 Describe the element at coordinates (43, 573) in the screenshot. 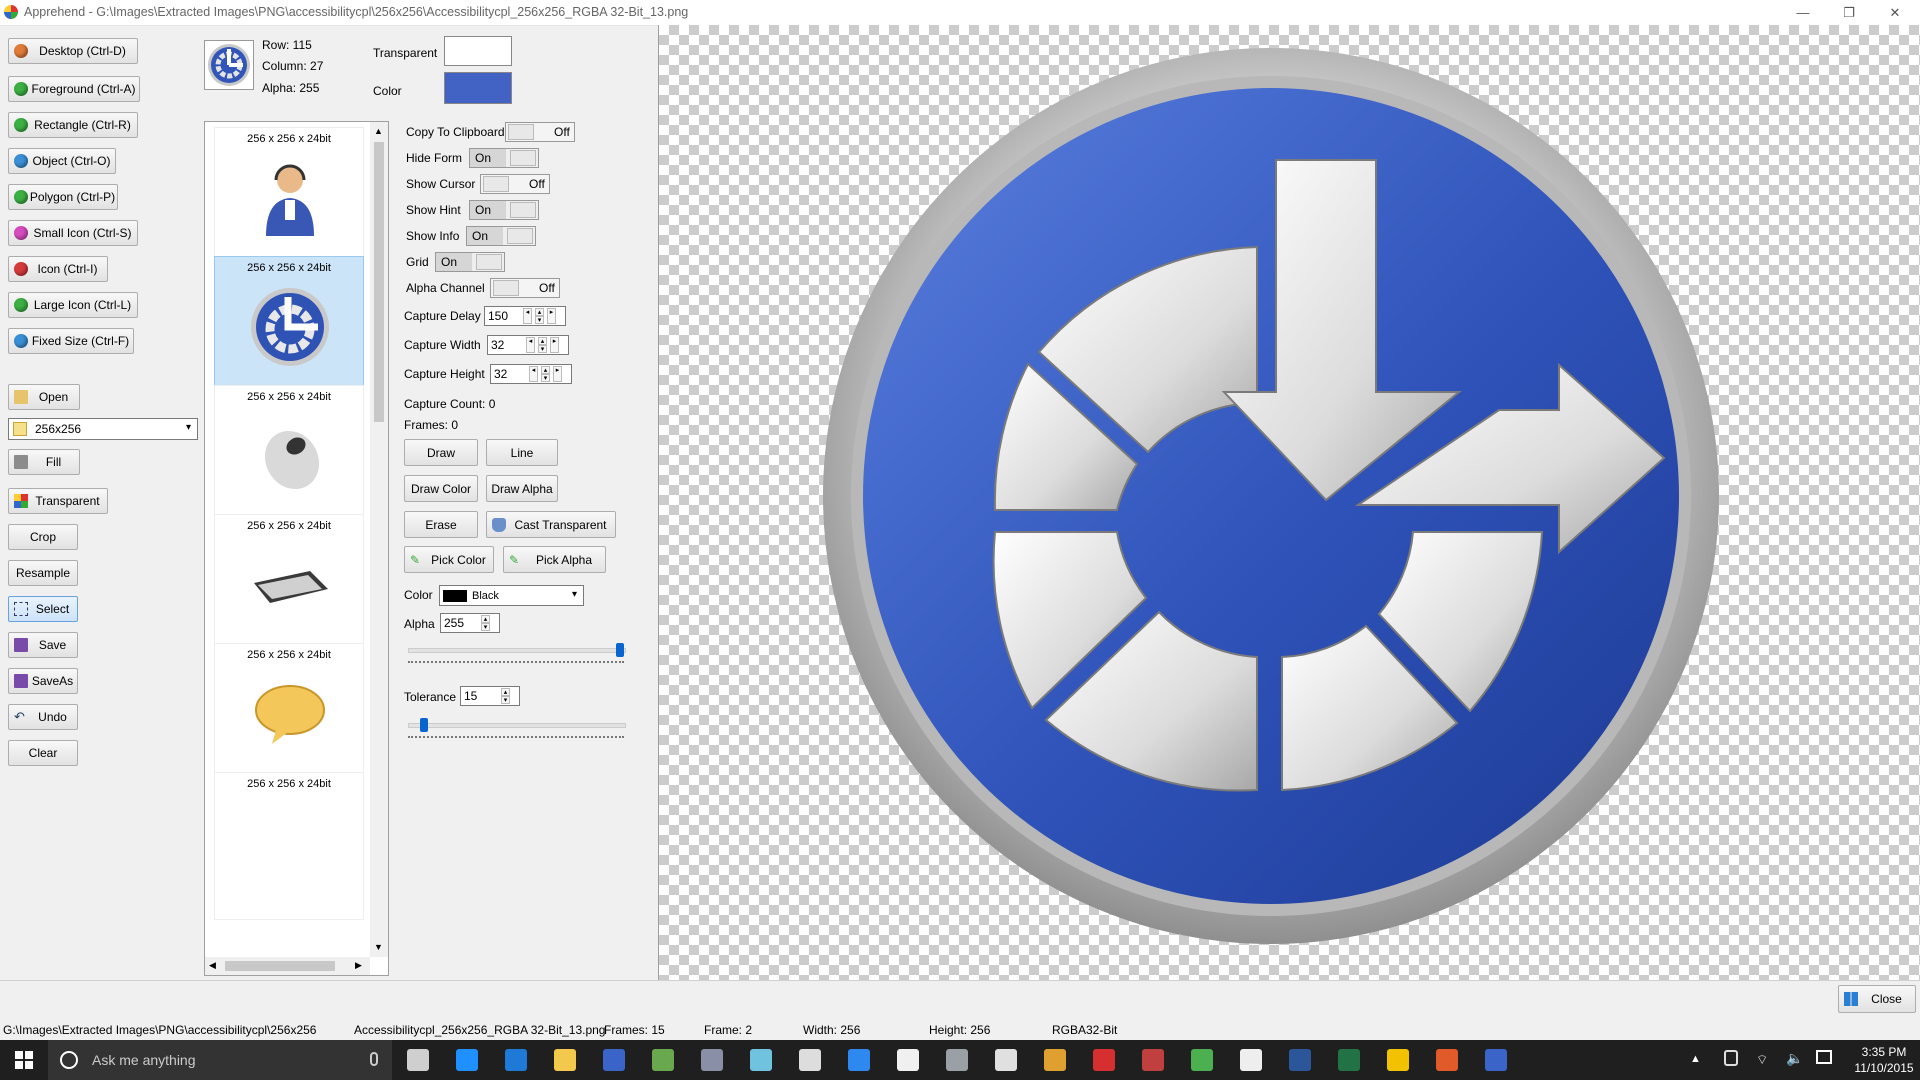

I see `resample-button: Resample` at that location.